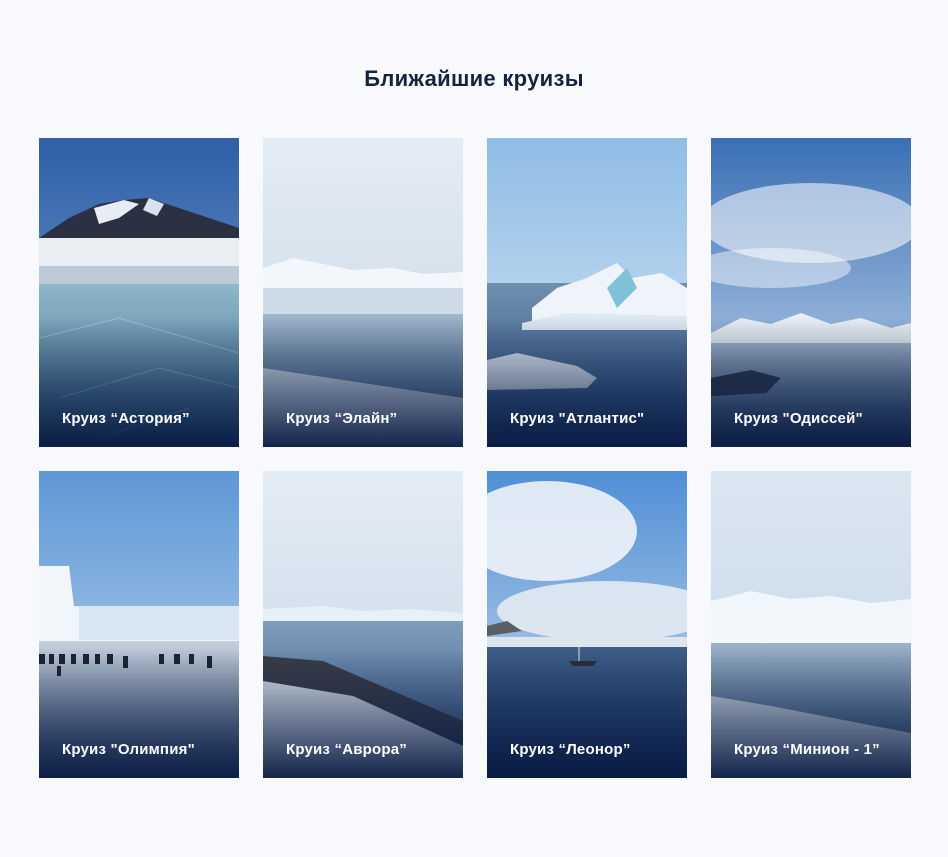  What do you see at coordinates (126, 418) in the screenshot?
I see `cruise-title: Круиз “Астория”` at bounding box center [126, 418].